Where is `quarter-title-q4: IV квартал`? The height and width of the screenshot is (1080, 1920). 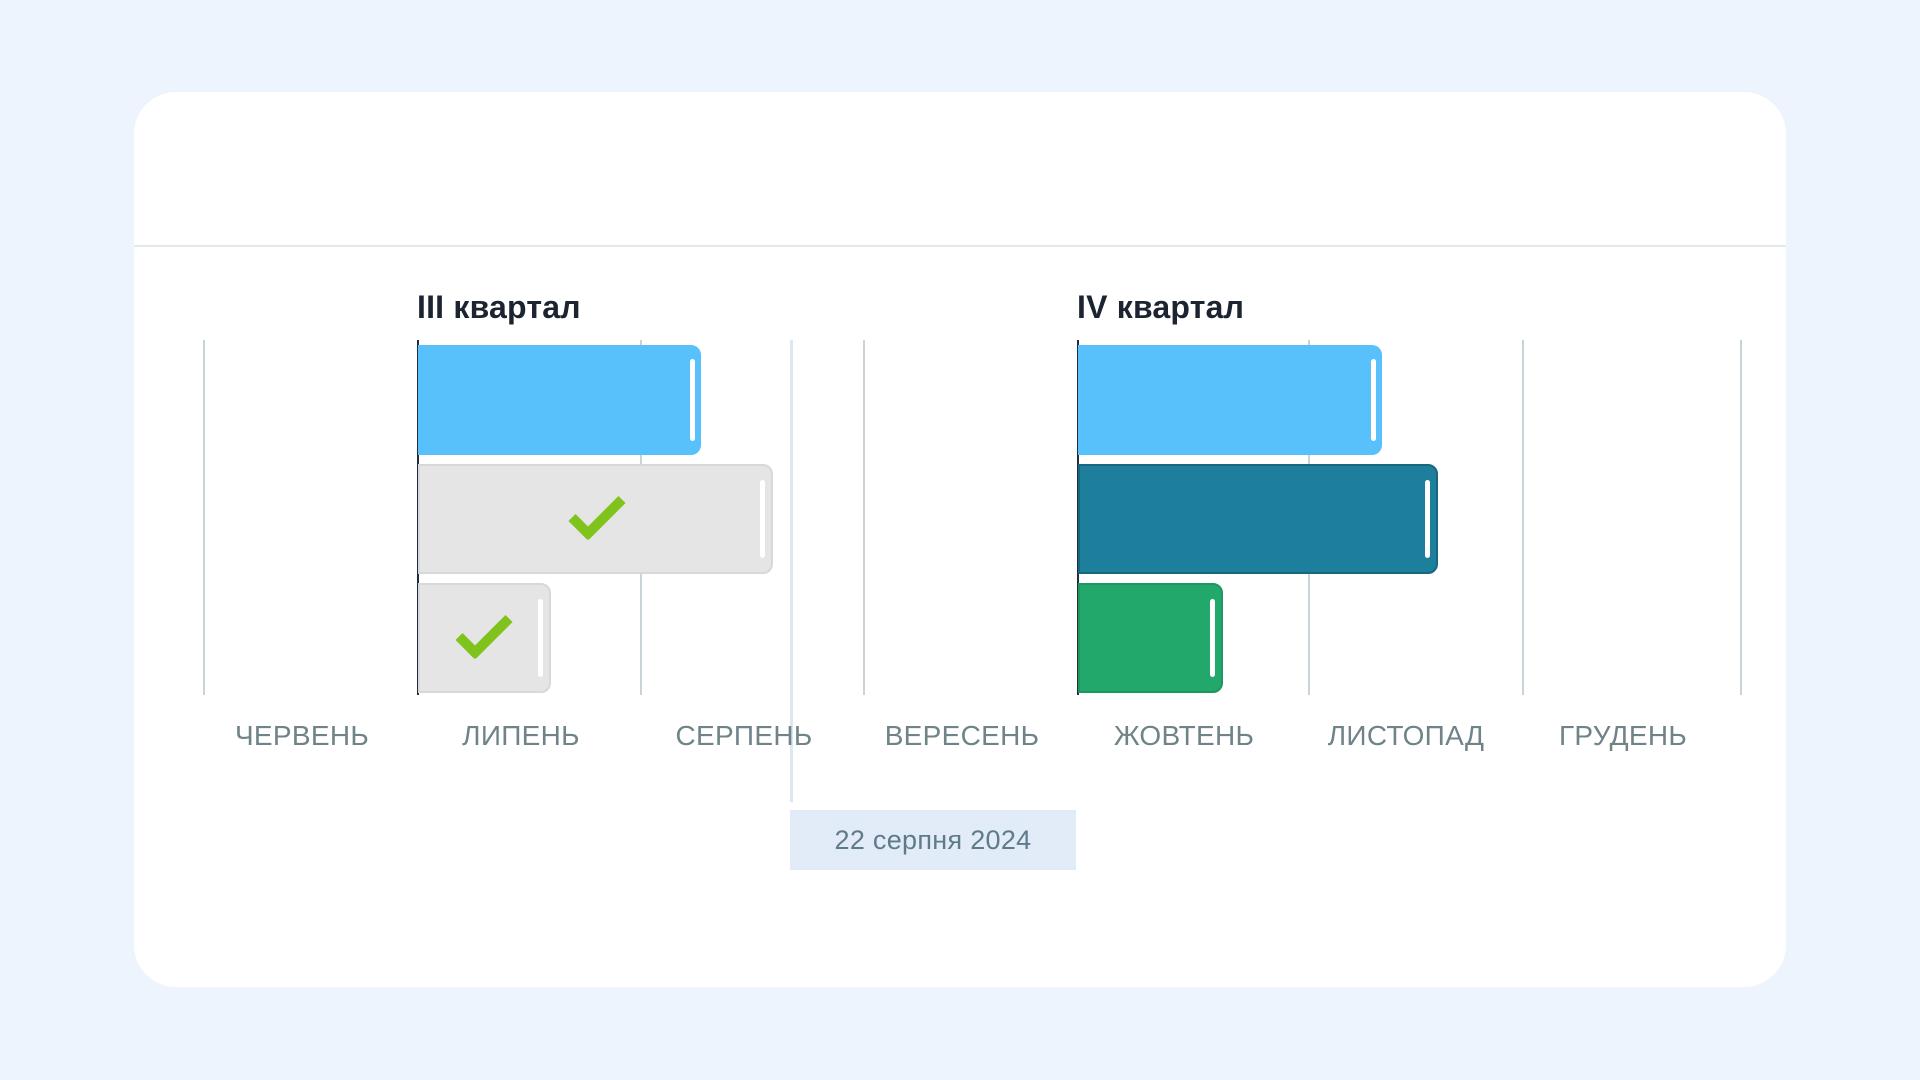
quarter-title-q4: IV квартал is located at coordinates (1161, 307).